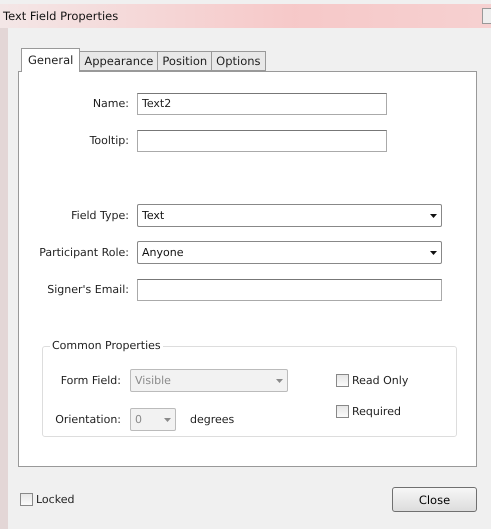 This screenshot has height=529, width=491. I want to click on checkbox: Read Only, so click(372, 380).